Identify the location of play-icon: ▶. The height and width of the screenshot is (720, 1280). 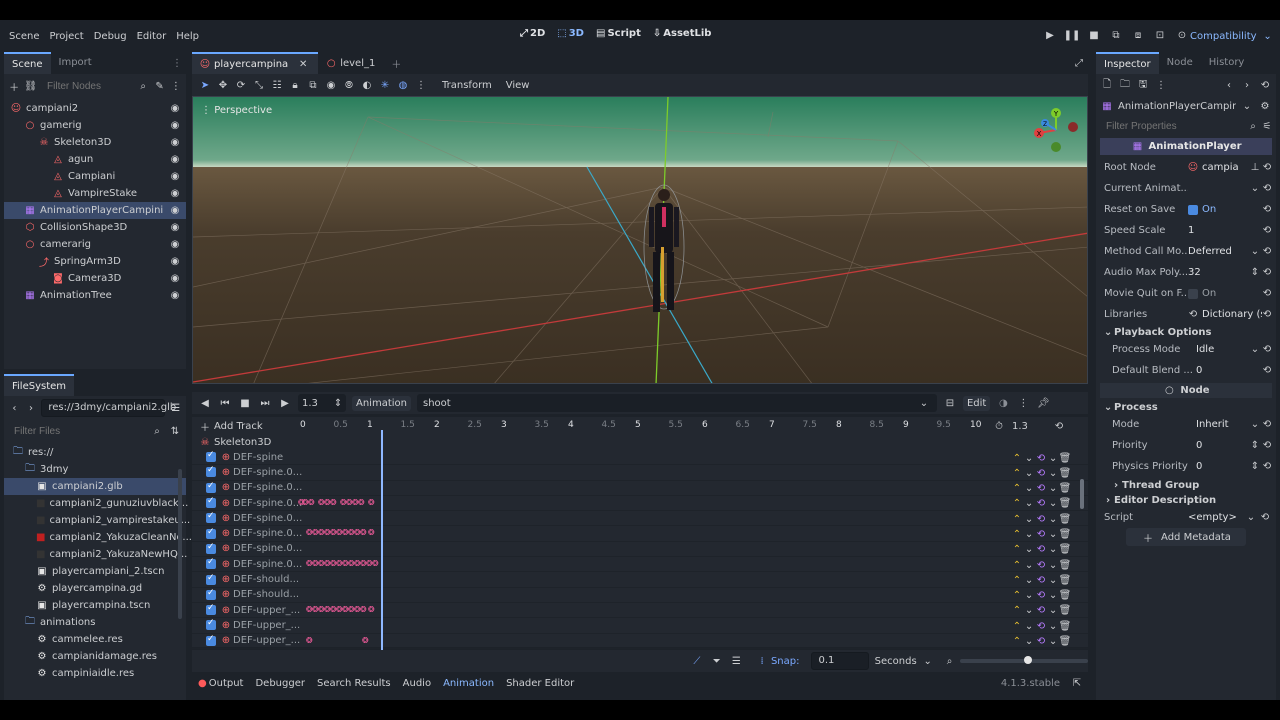
(1050, 35).